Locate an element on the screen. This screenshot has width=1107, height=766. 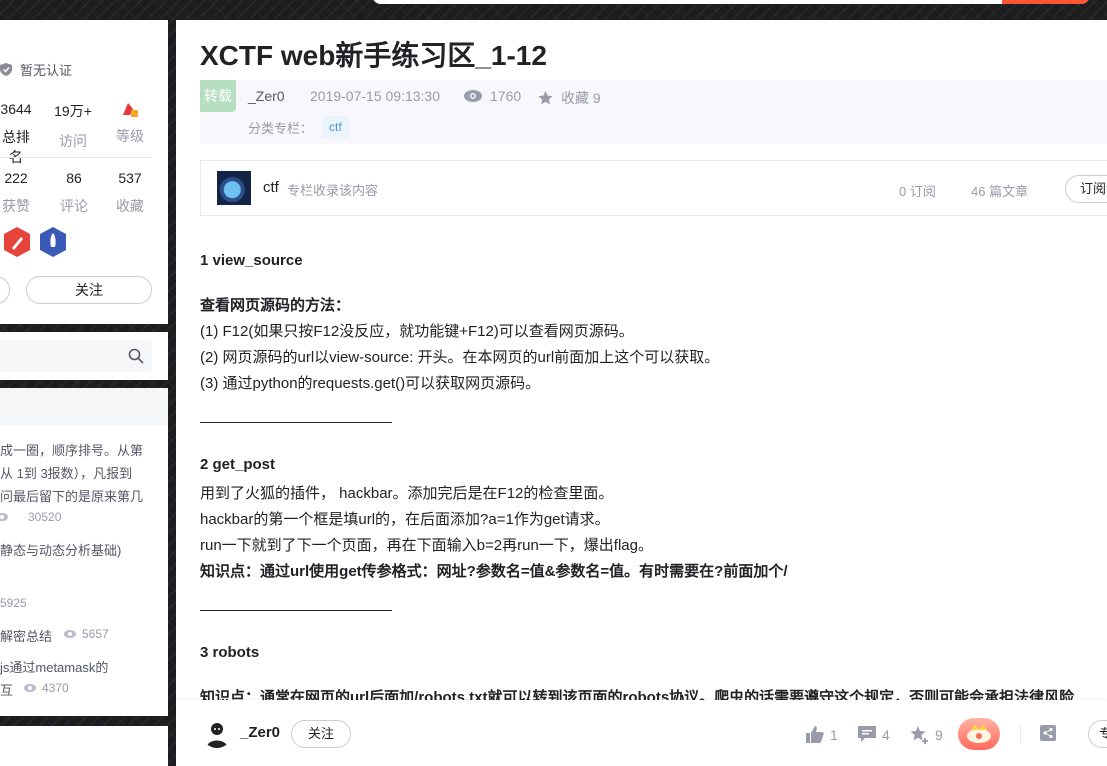
section-2-title: 2 get_post is located at coordinates (238, 464).